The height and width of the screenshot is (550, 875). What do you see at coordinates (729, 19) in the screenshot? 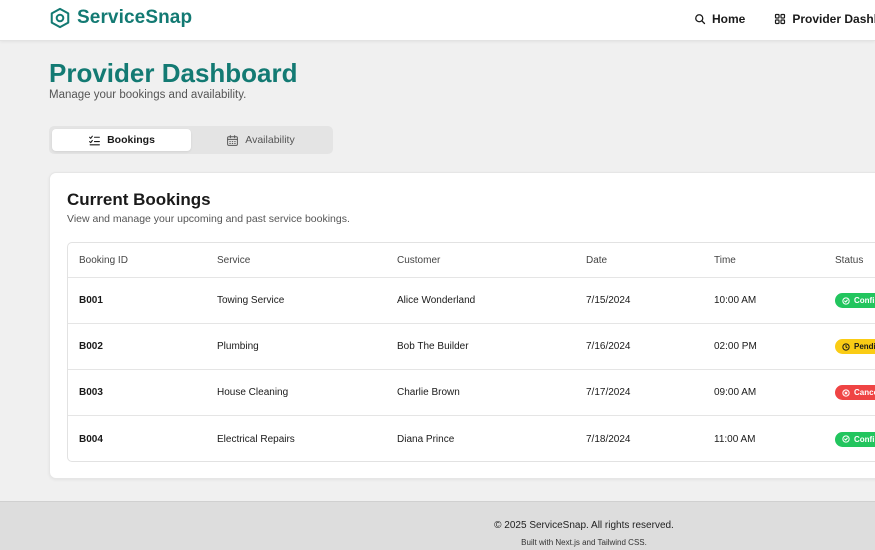
I see `nav-home-label: Home` at bounding box center [729, 19].